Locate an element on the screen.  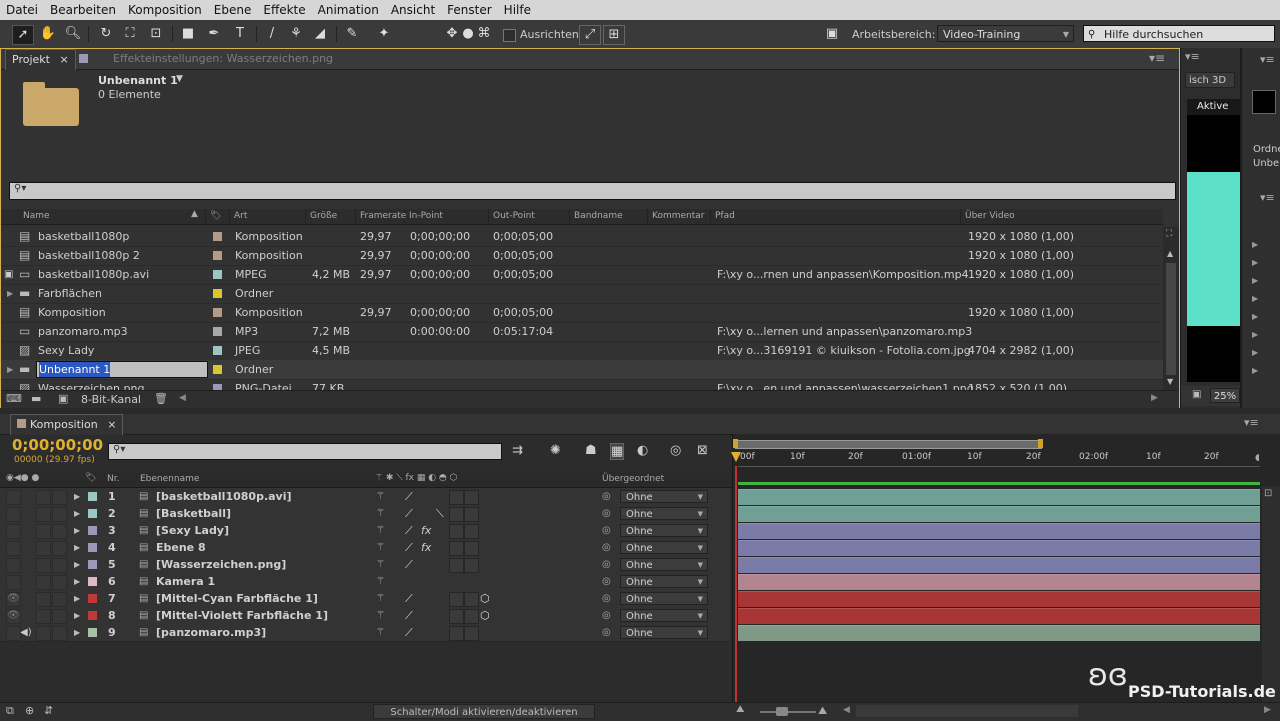
zoom-dropdown: 25% is located at coordinates (1225, 395).